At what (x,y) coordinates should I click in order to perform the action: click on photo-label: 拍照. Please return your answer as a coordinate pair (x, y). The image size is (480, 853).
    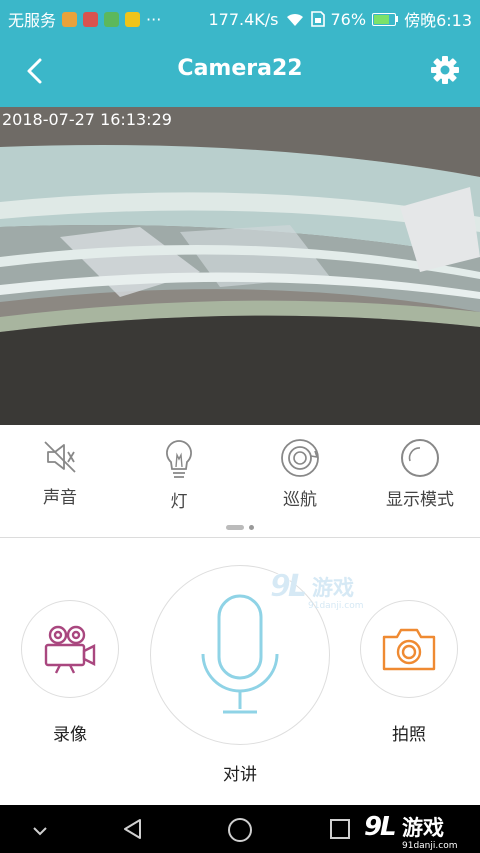
    Looking at the image, I should click on (409, 735).